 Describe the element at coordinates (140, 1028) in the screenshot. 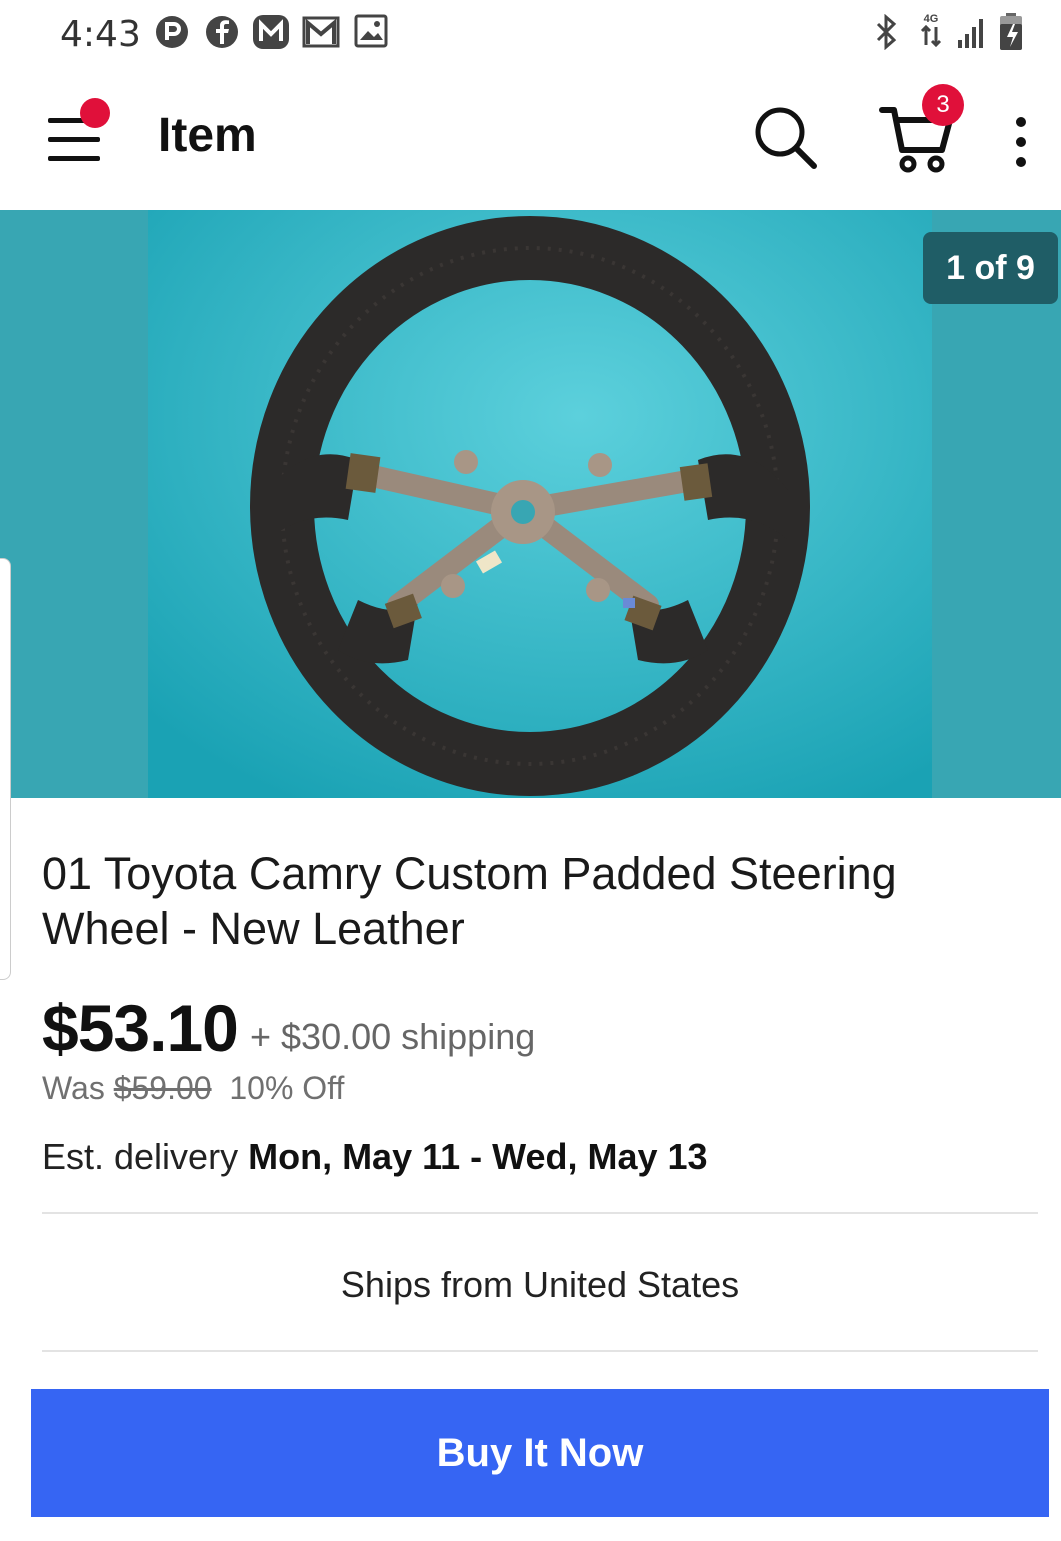

I see `item-price: $53.10` at that location.